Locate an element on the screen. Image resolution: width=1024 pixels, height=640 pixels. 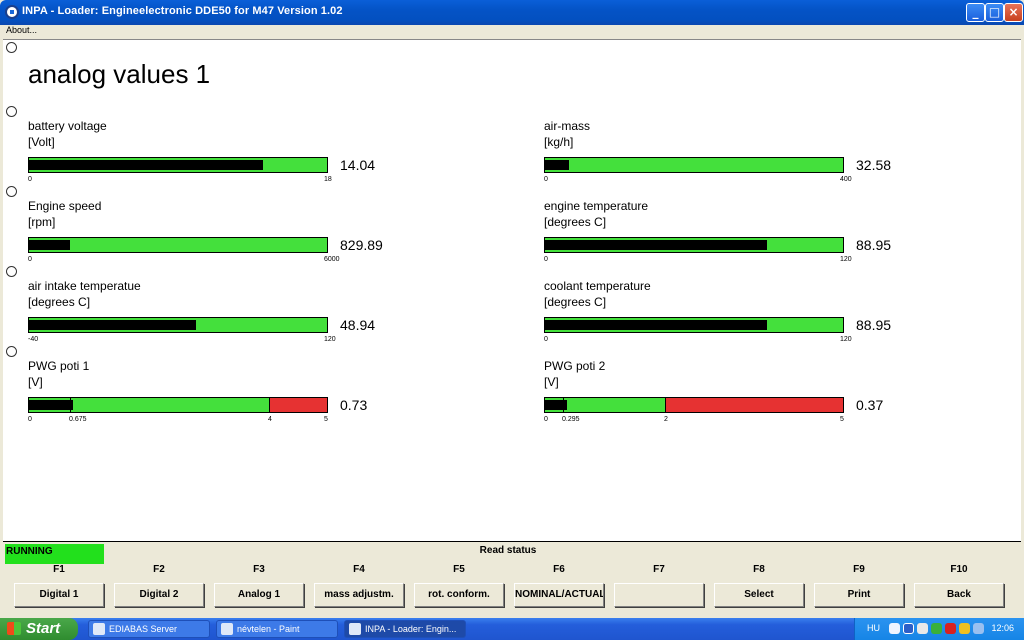
gauge-tick-label: 18 is located at coordinates (328, 179).